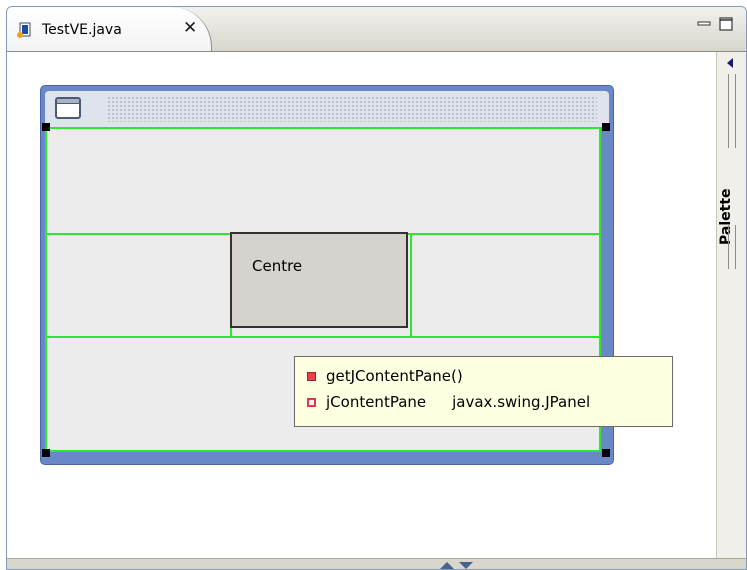 The image size is (747, 570). Describe the element at coordinates (732, 111) in the screenshot. I see `palette-grip-top` at that location.